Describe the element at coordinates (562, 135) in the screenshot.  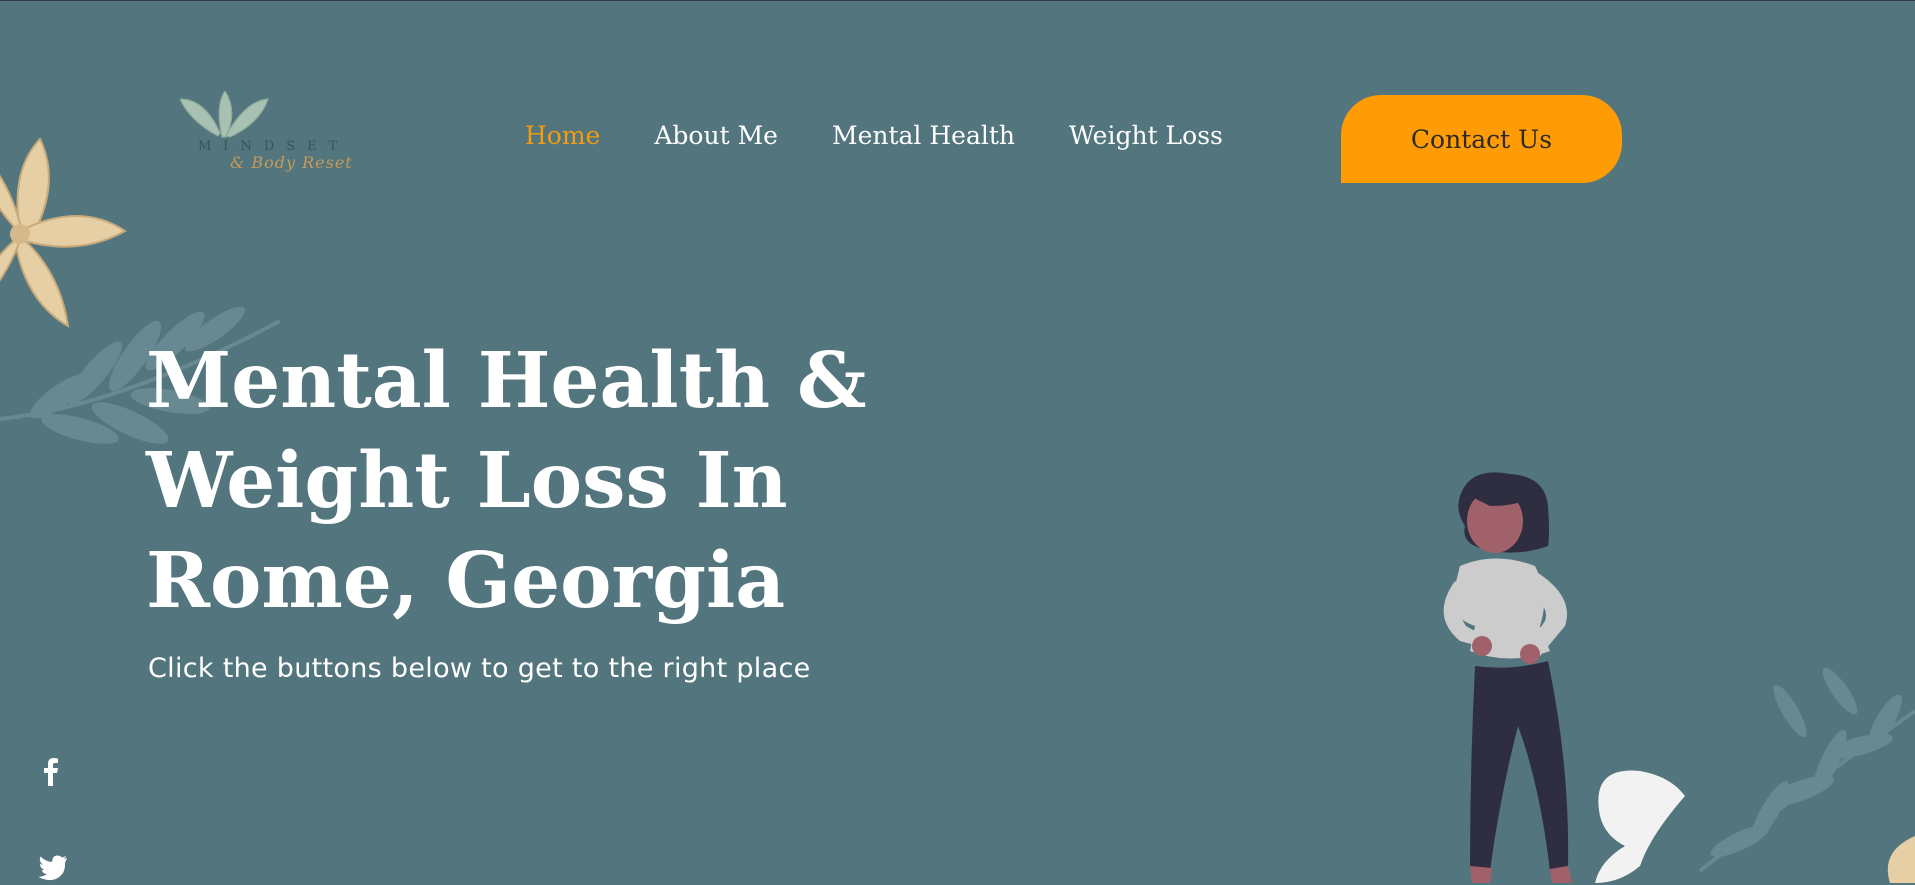
I see `nav-item-home: Home` at that location.